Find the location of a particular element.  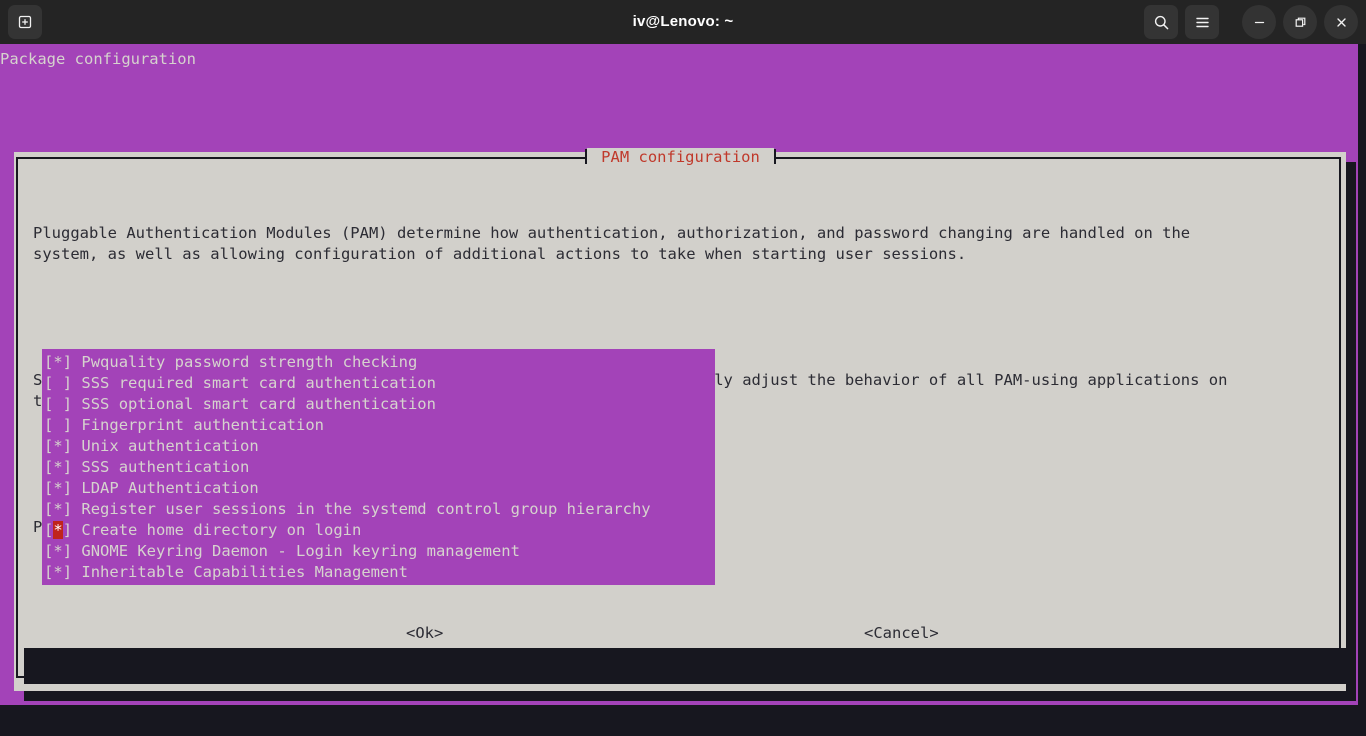

search-button is located at coordinates (1161, 22).